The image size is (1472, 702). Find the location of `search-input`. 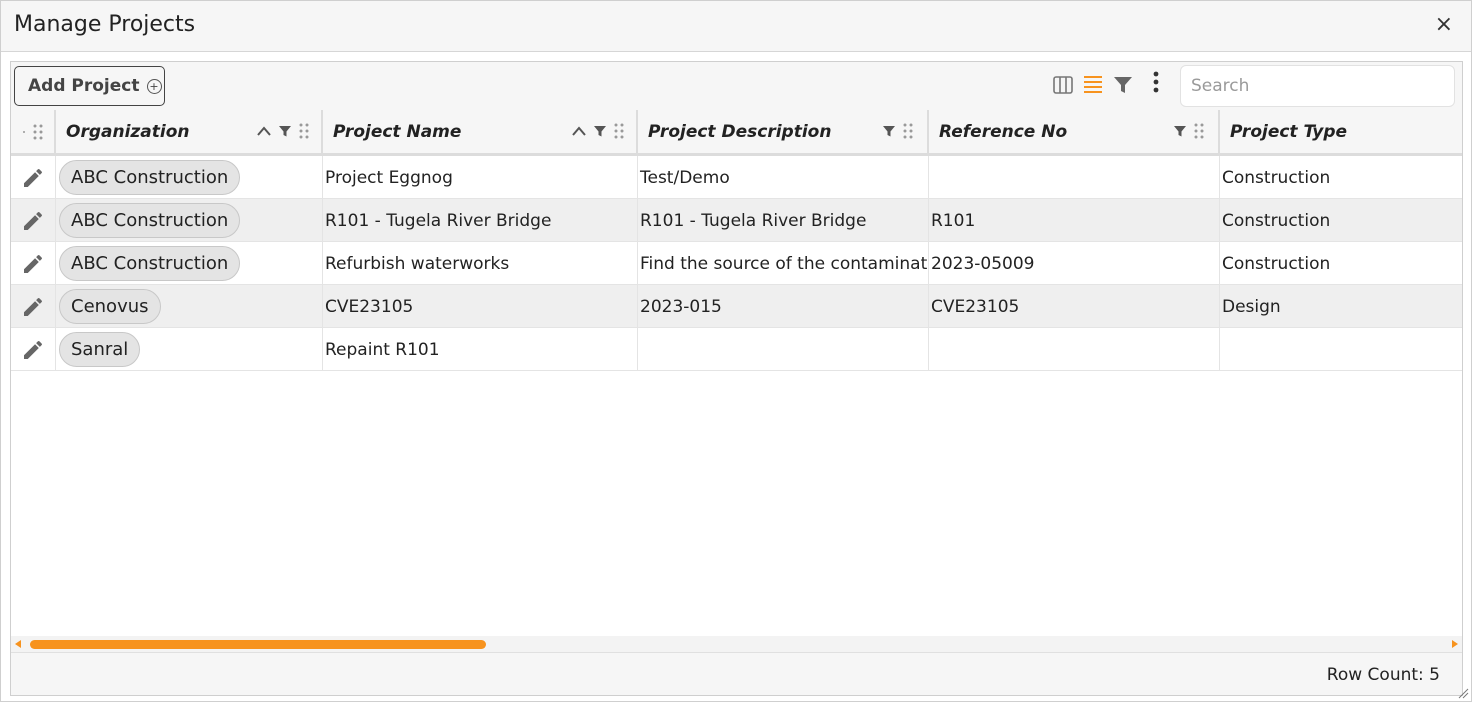

search-input is located at coordinates (1317, 86).